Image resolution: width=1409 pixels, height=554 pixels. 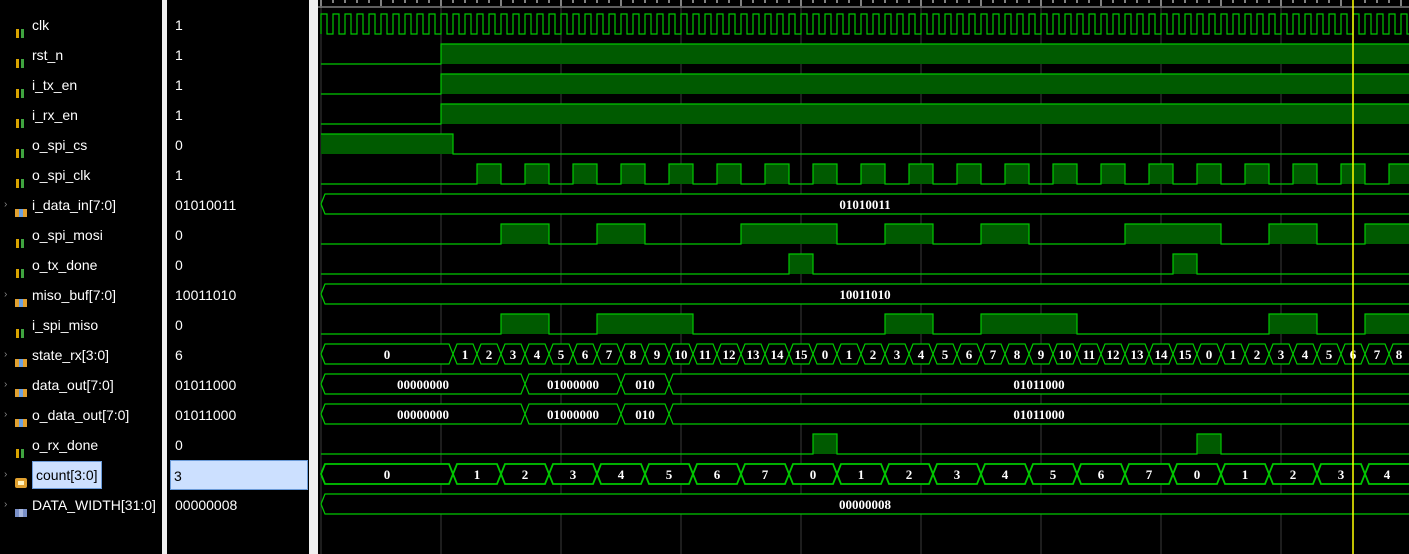 I want to click on signal-name-label: o_tx_done, so click(x=65, y=265).